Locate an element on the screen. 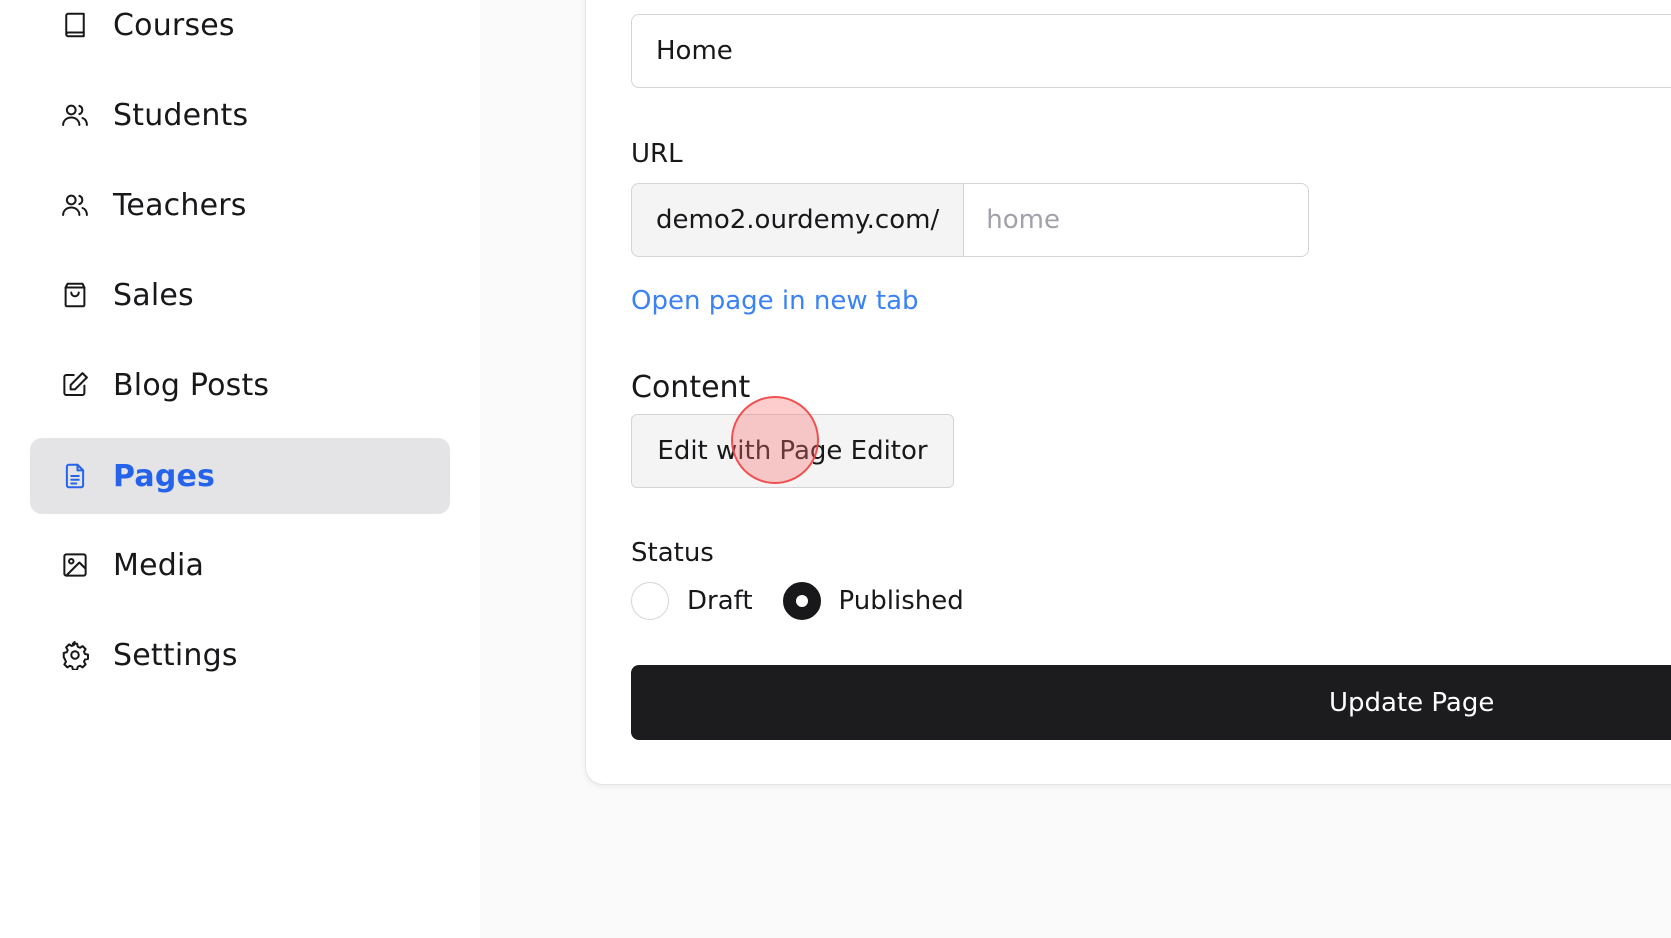  sidebar-item-teachers: Teachers is located at coordinates (240, 205).